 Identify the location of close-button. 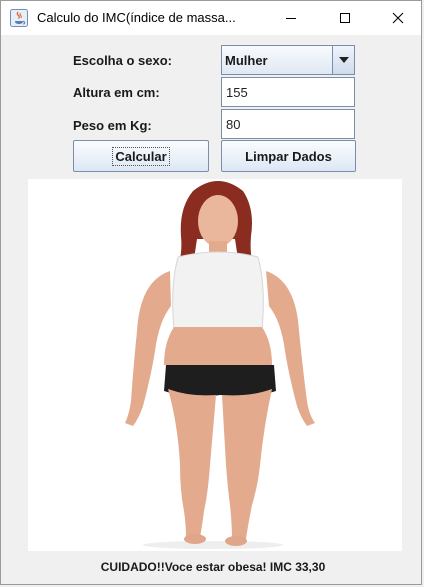
(398, 18).